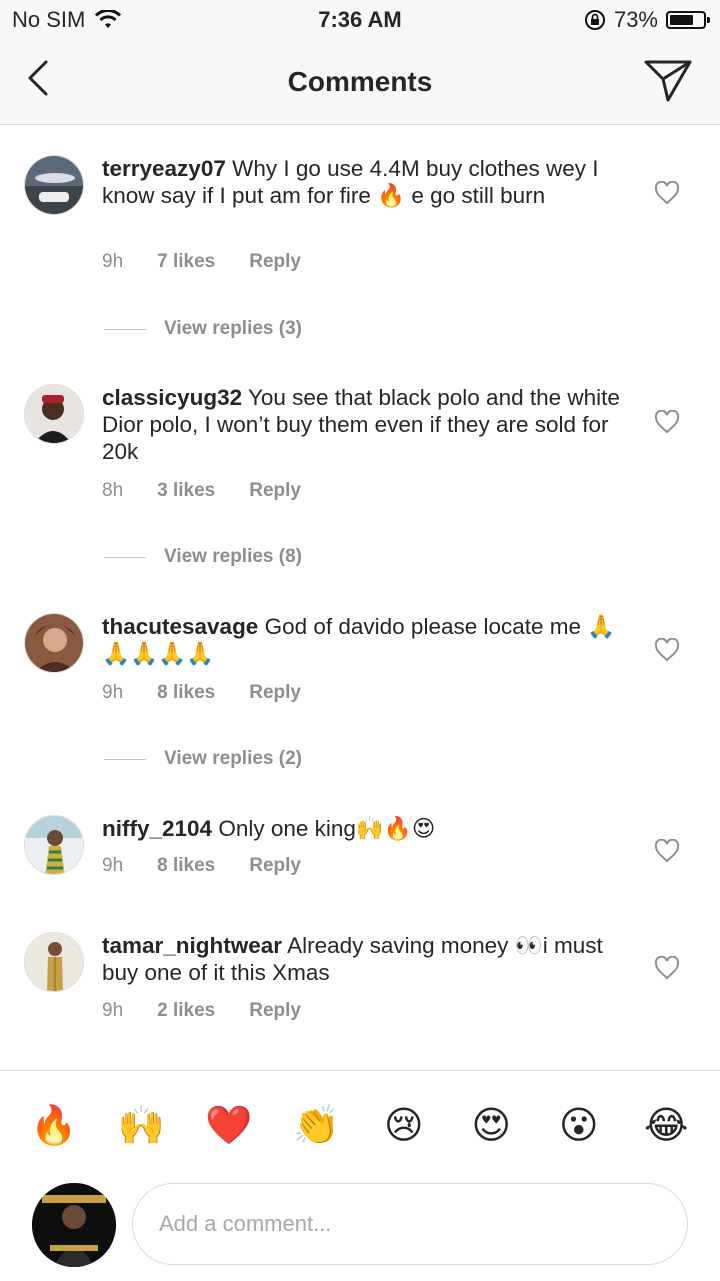 The width and height of the screenshot is (720, 1281). What do you see at coordinates (360, 20) in the screenshot?
I see `status-bar: No SIM 7:36 AM 73%` at bounding box center [360, 20].